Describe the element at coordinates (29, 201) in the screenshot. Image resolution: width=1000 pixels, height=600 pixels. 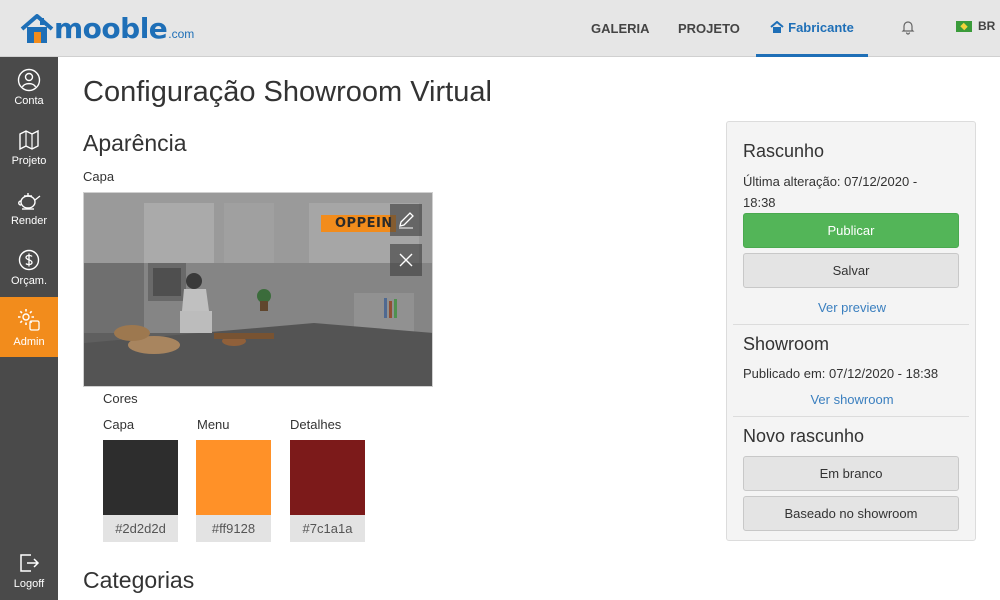
I see `teapot-icon` at that location.